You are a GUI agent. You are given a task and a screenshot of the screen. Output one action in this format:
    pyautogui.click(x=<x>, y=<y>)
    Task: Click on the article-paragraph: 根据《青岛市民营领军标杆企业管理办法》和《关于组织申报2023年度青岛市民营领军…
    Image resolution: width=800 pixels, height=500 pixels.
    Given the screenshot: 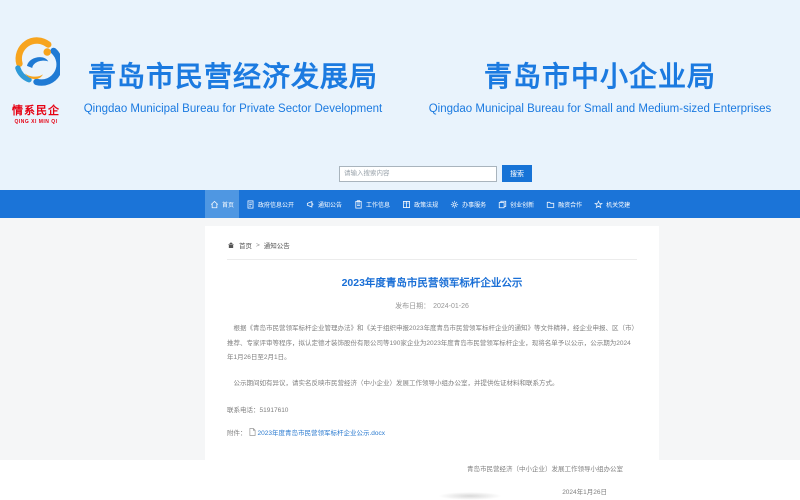 What is the action you would take?
    pyautogui.click(x=431, y=343)
    